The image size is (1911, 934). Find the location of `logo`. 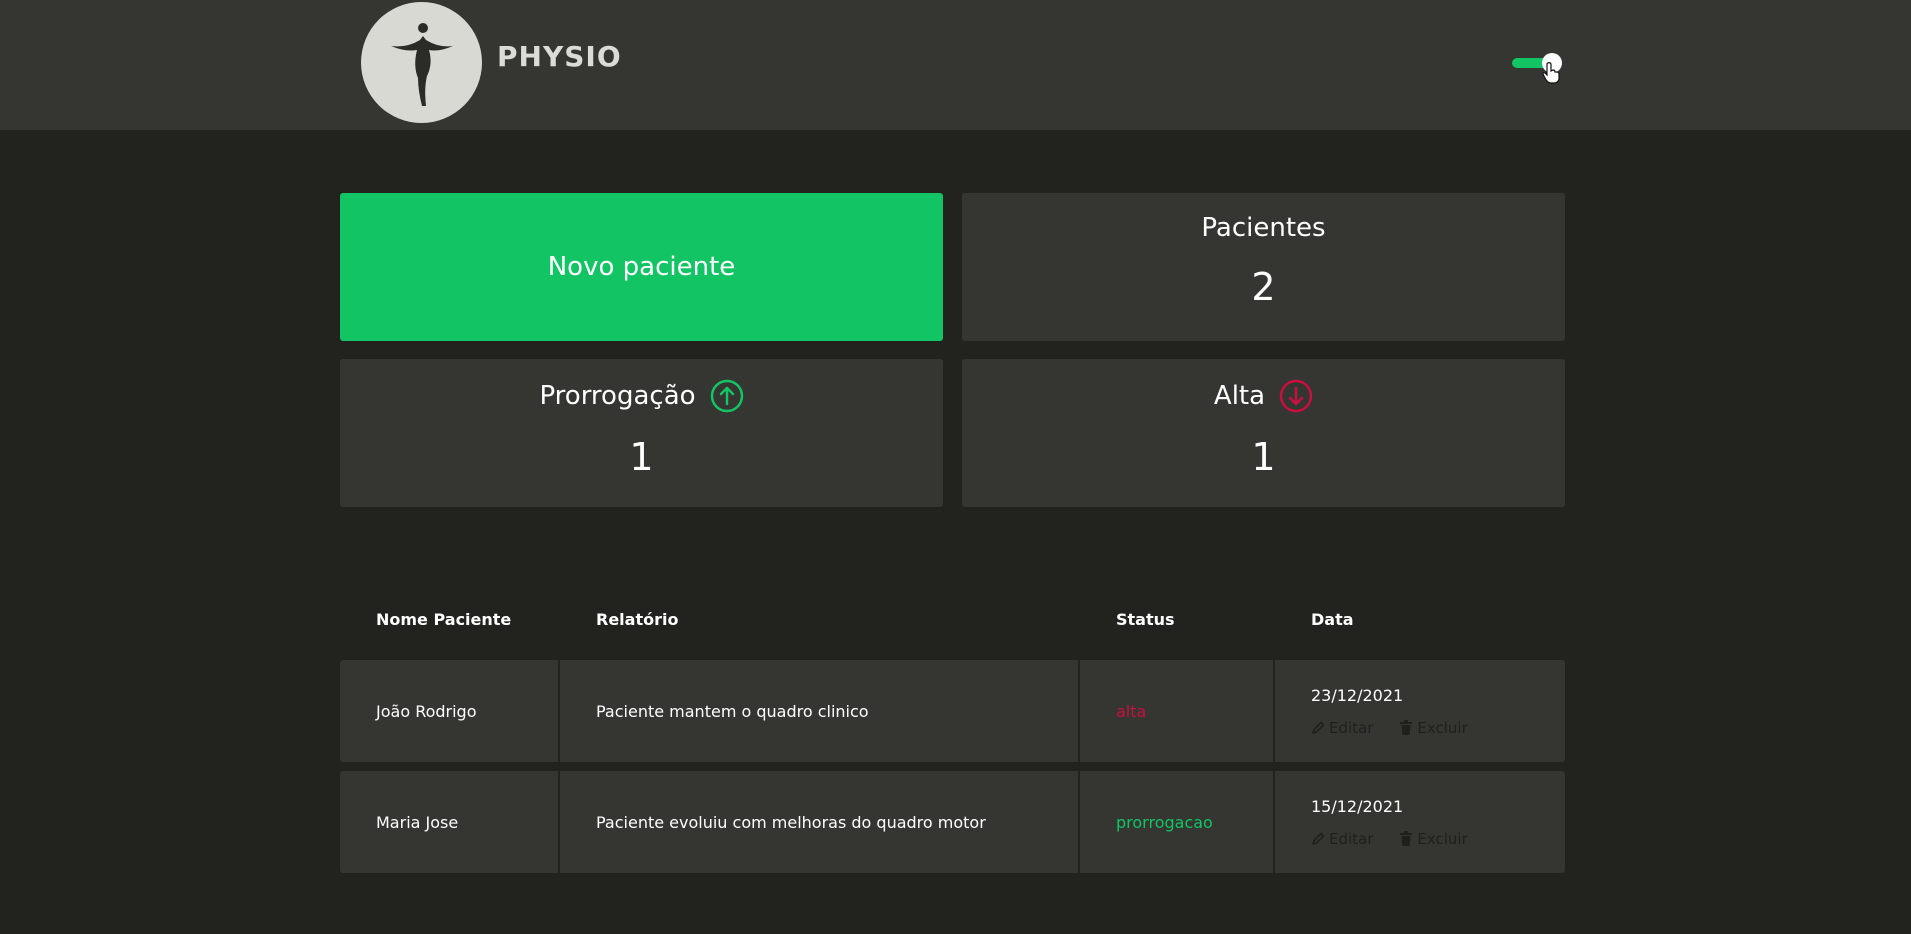

logo is located at coordinates (421, 62).